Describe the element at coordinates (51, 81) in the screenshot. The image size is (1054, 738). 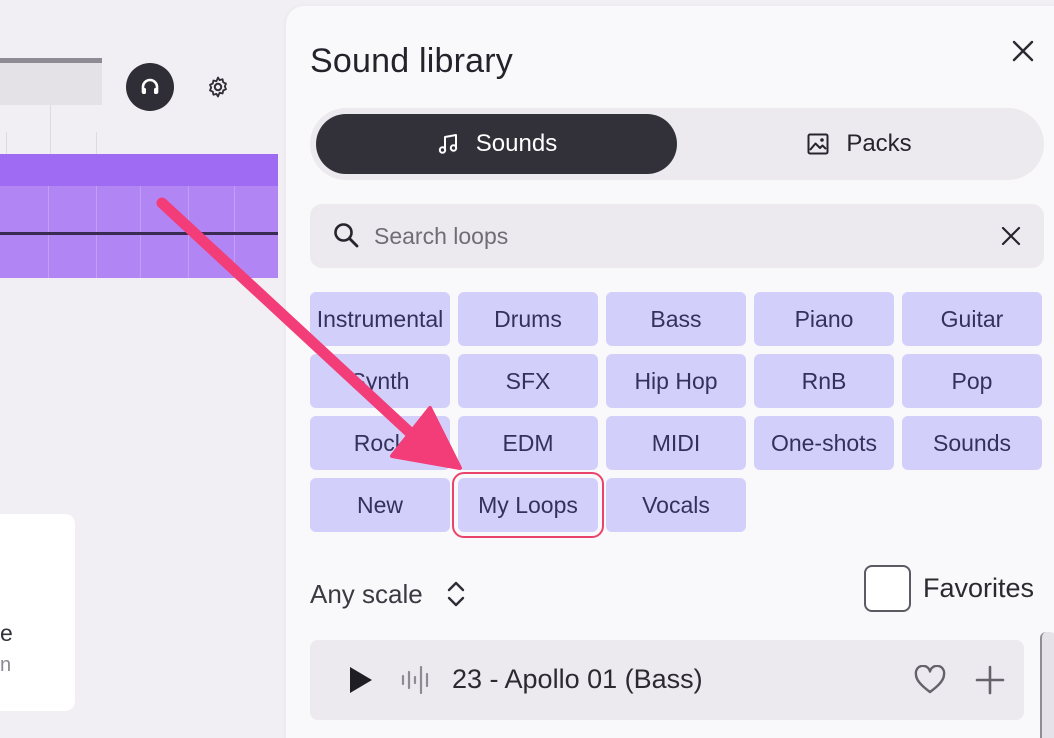
I see `timeline-bar` at that location.